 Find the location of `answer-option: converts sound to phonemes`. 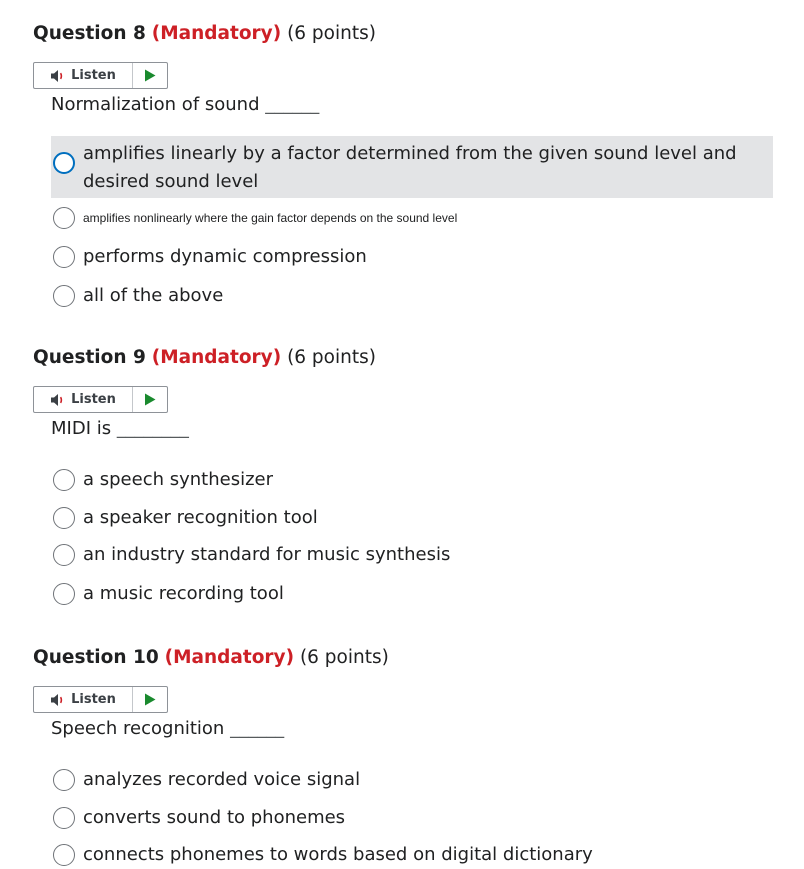

answer-option: converts sound to phonemes is located at coordinates (412, 818).